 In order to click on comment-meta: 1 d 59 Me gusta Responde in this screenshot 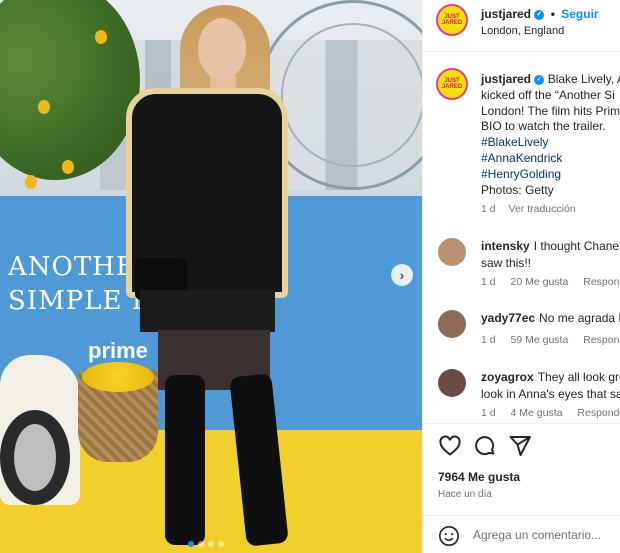, I will do `click(550, 340)`.